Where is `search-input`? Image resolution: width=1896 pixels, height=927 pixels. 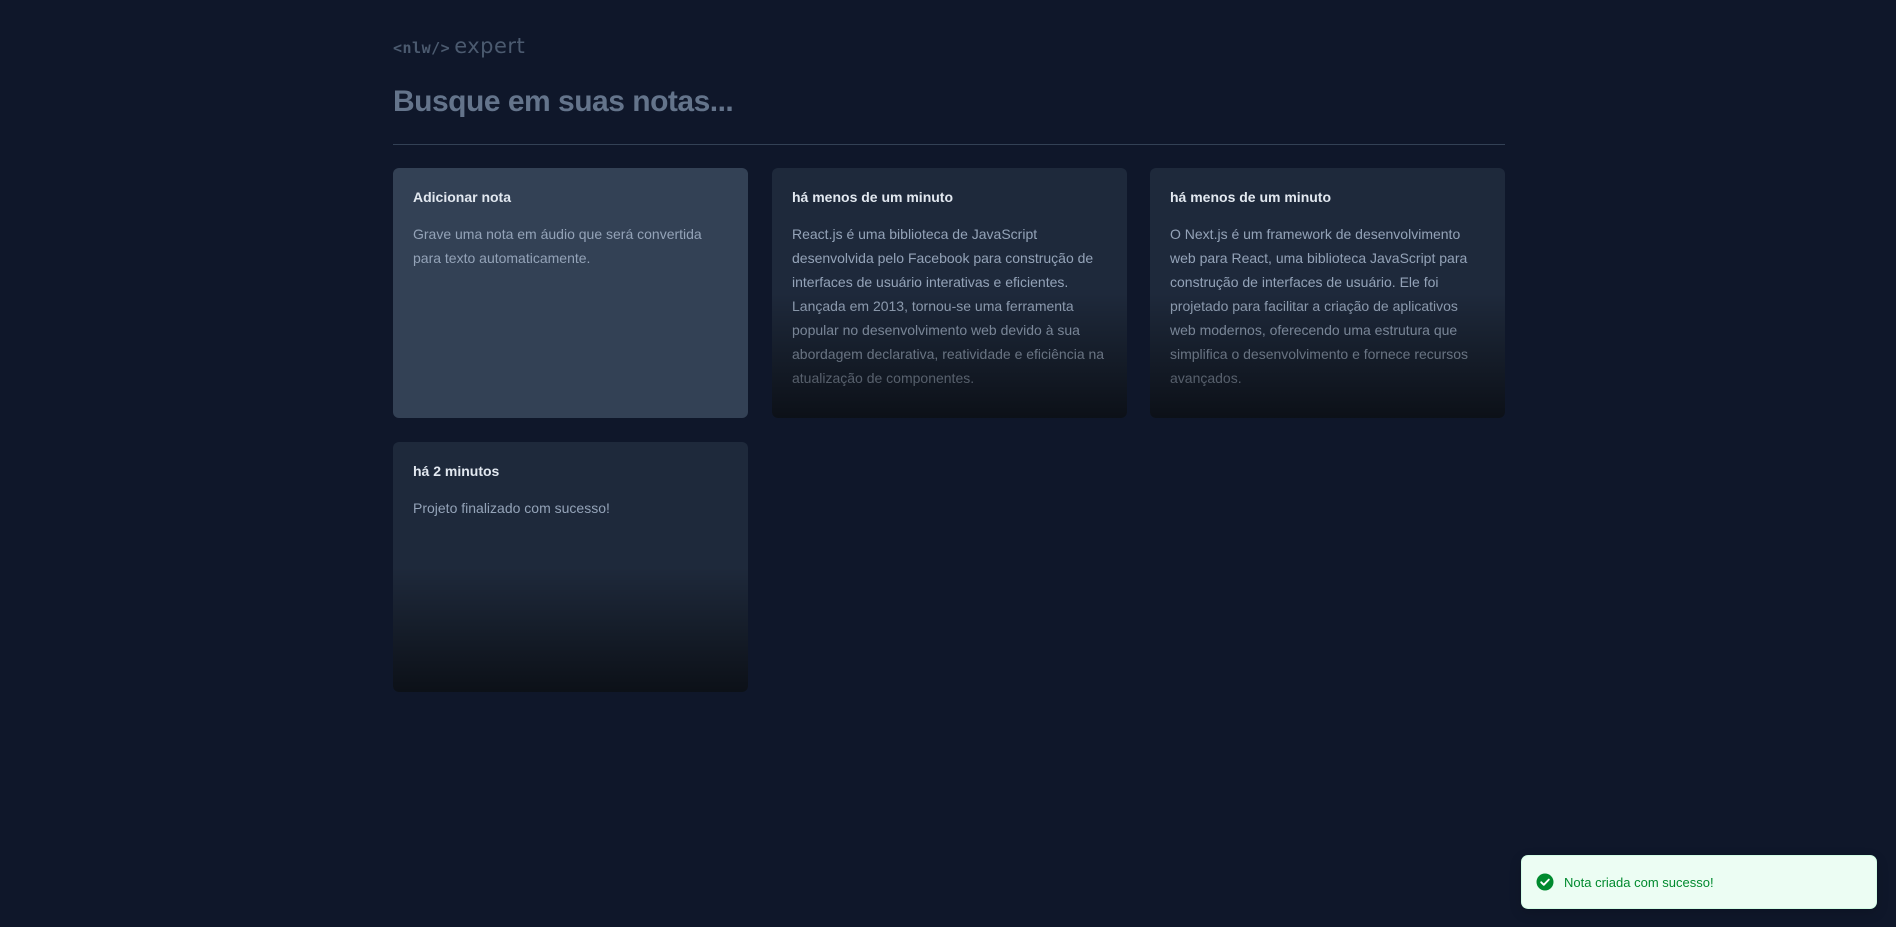
search-input is located at coordinates (943, 102).